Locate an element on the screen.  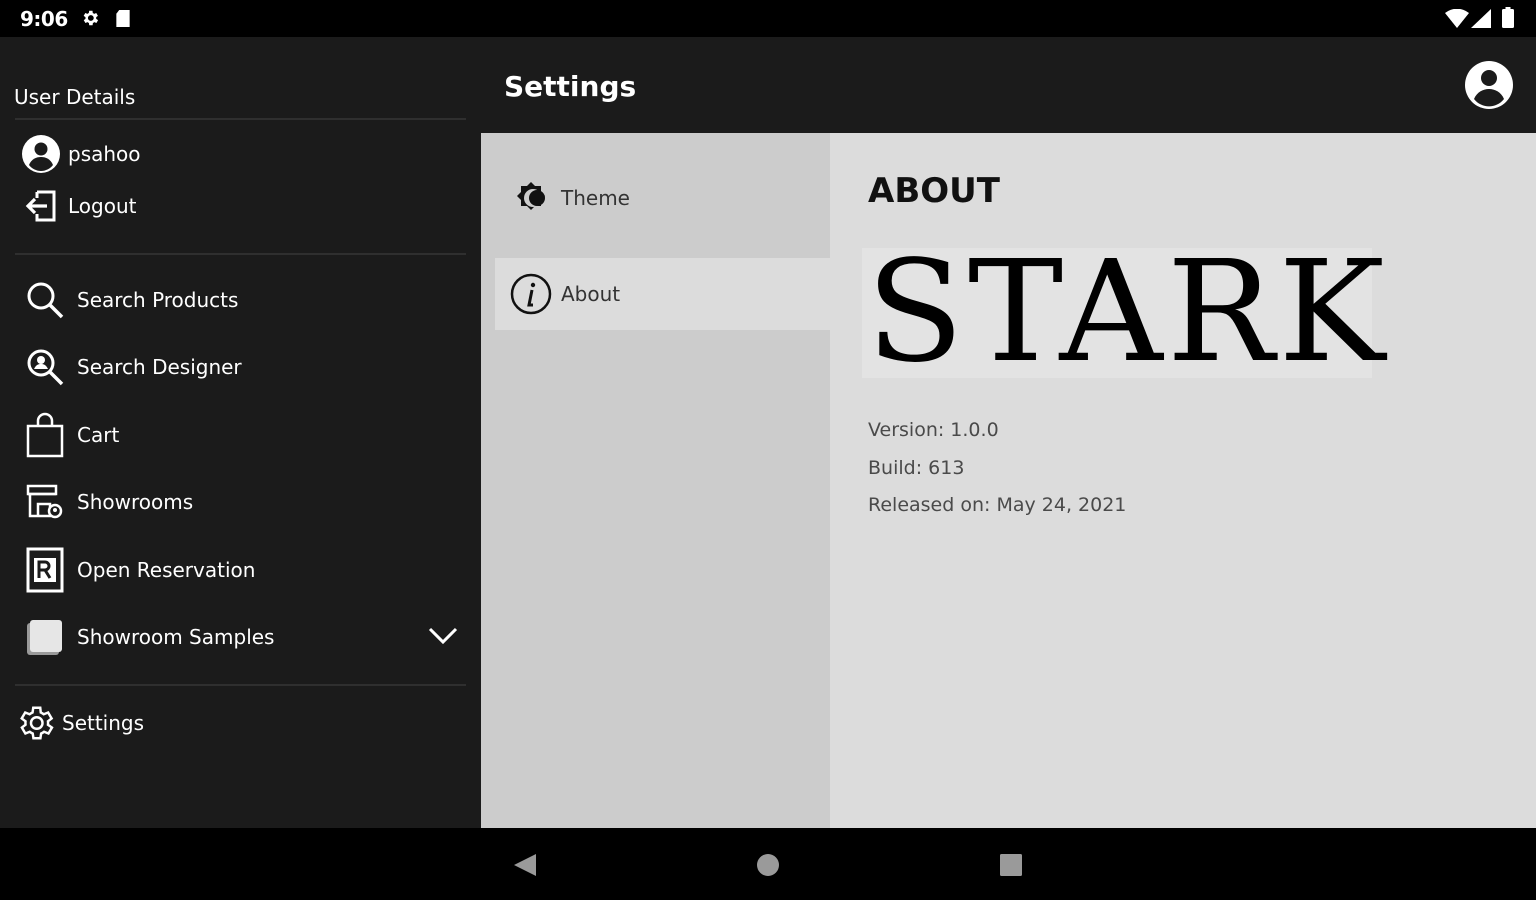
nav-item-search-designer: Search Designer is located at coordinates (243, 367).